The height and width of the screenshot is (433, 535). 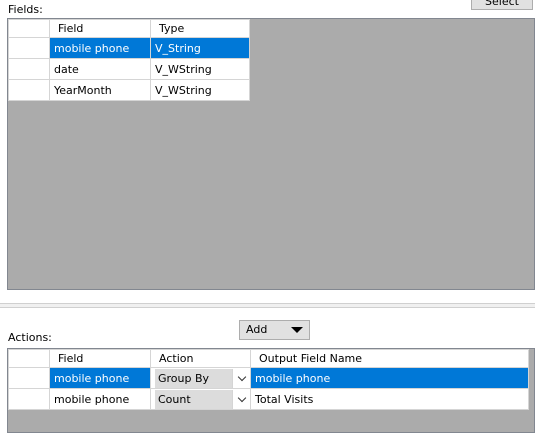 I want to click on action-type-value: Group By, so click(x=193, y=378).